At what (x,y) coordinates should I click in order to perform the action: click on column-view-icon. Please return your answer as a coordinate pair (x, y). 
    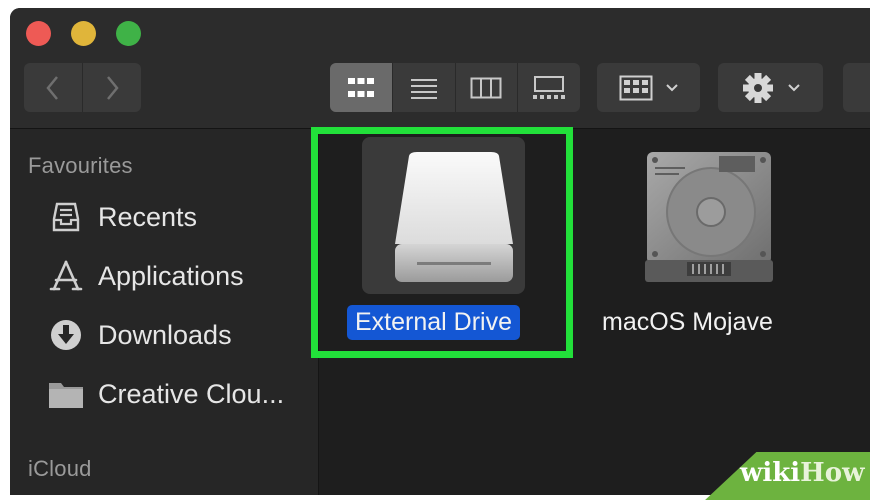
    Looking at the image, I should click on (486, 87).